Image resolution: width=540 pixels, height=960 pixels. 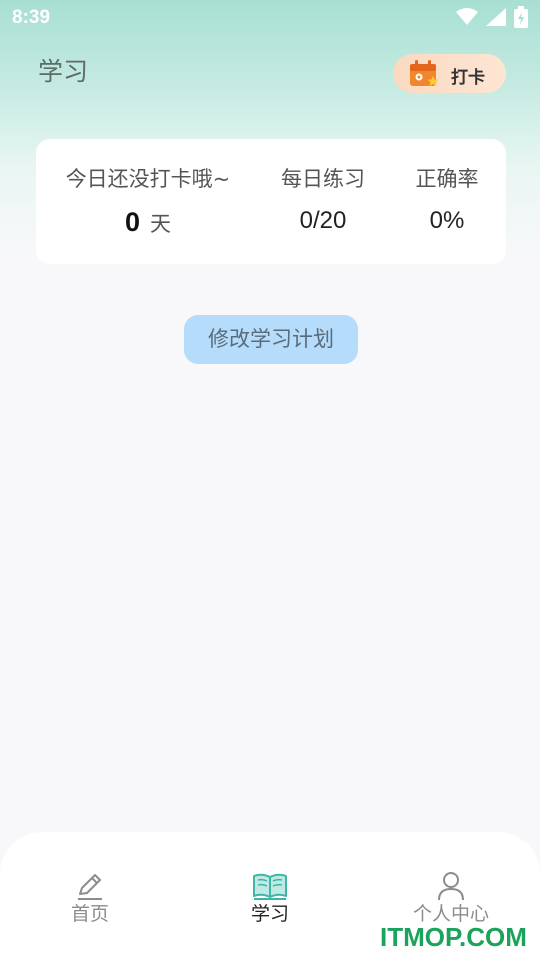 What do you see at coordinates (467, 16) in the screenshot?
I see `wifi-icon` at bounding box center [467, 16].